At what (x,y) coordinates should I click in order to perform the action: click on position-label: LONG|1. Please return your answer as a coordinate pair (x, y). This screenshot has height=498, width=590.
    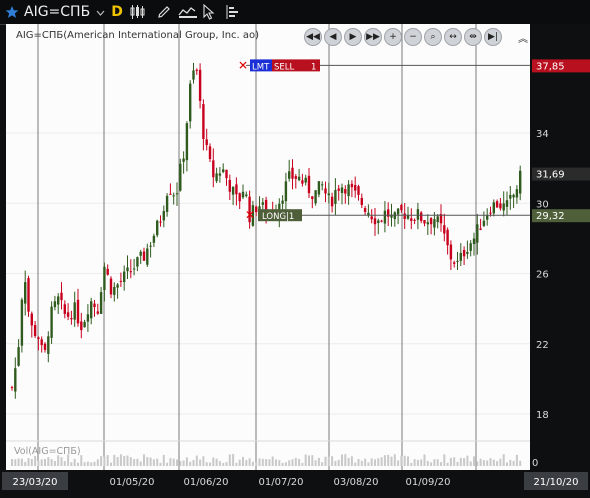
    Looking at the image, I should click on (278, 217).